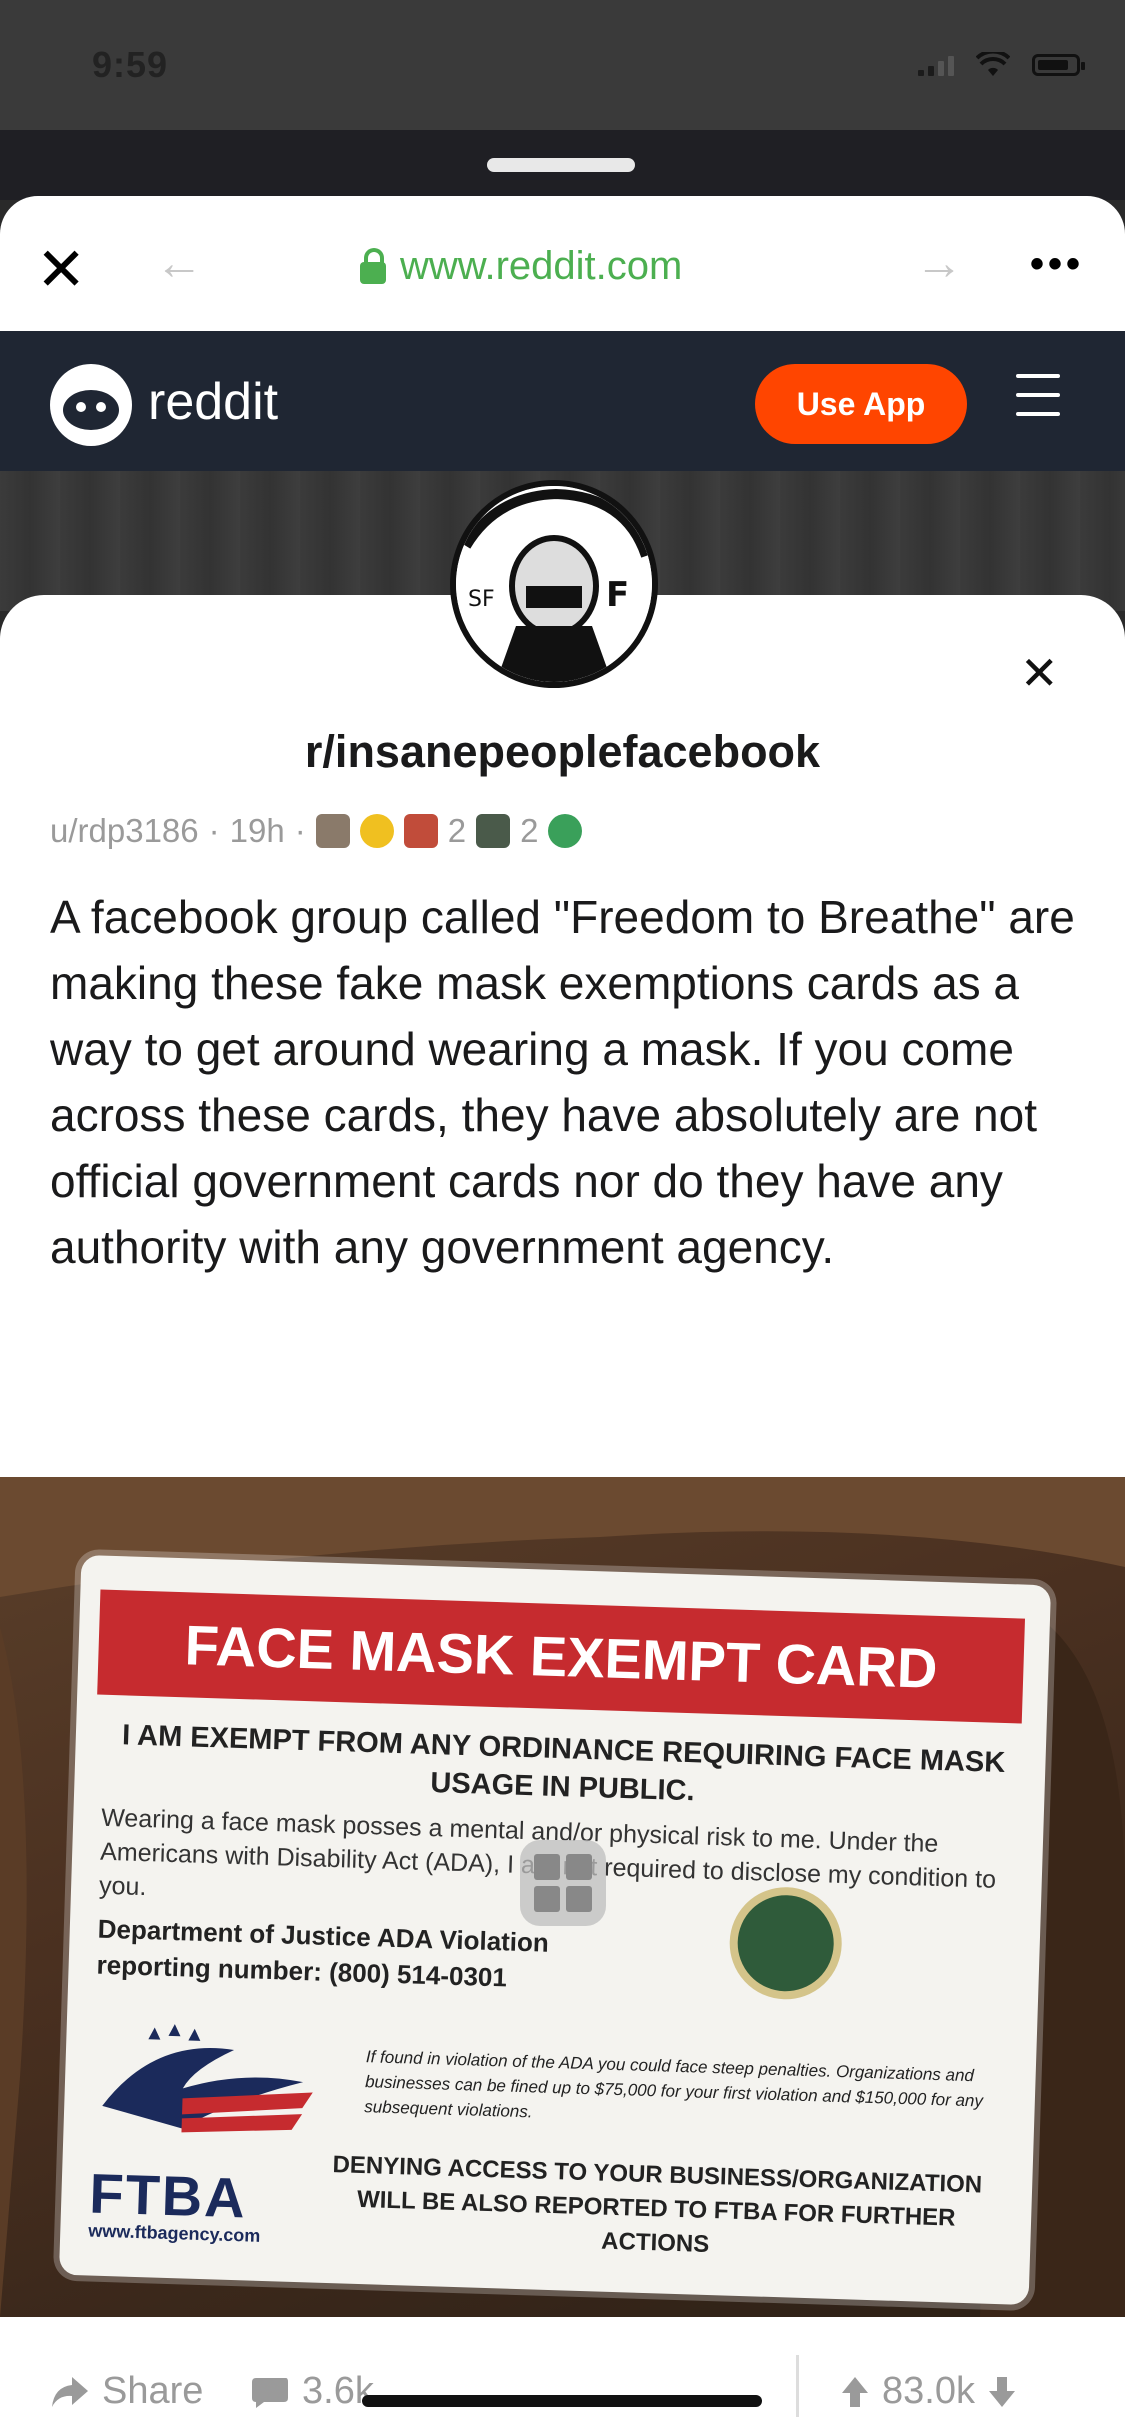  I want to click on divider, so click(797, 2386).